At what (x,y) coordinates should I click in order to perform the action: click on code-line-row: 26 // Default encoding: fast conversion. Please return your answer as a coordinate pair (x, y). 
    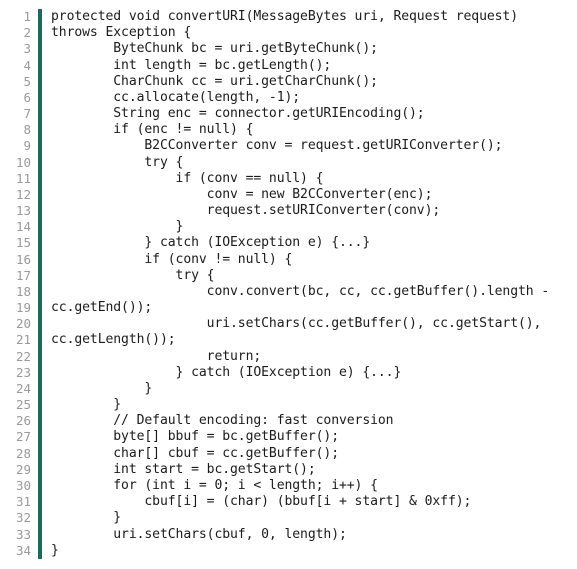
    Looking at the image, I should click on (288, 421).